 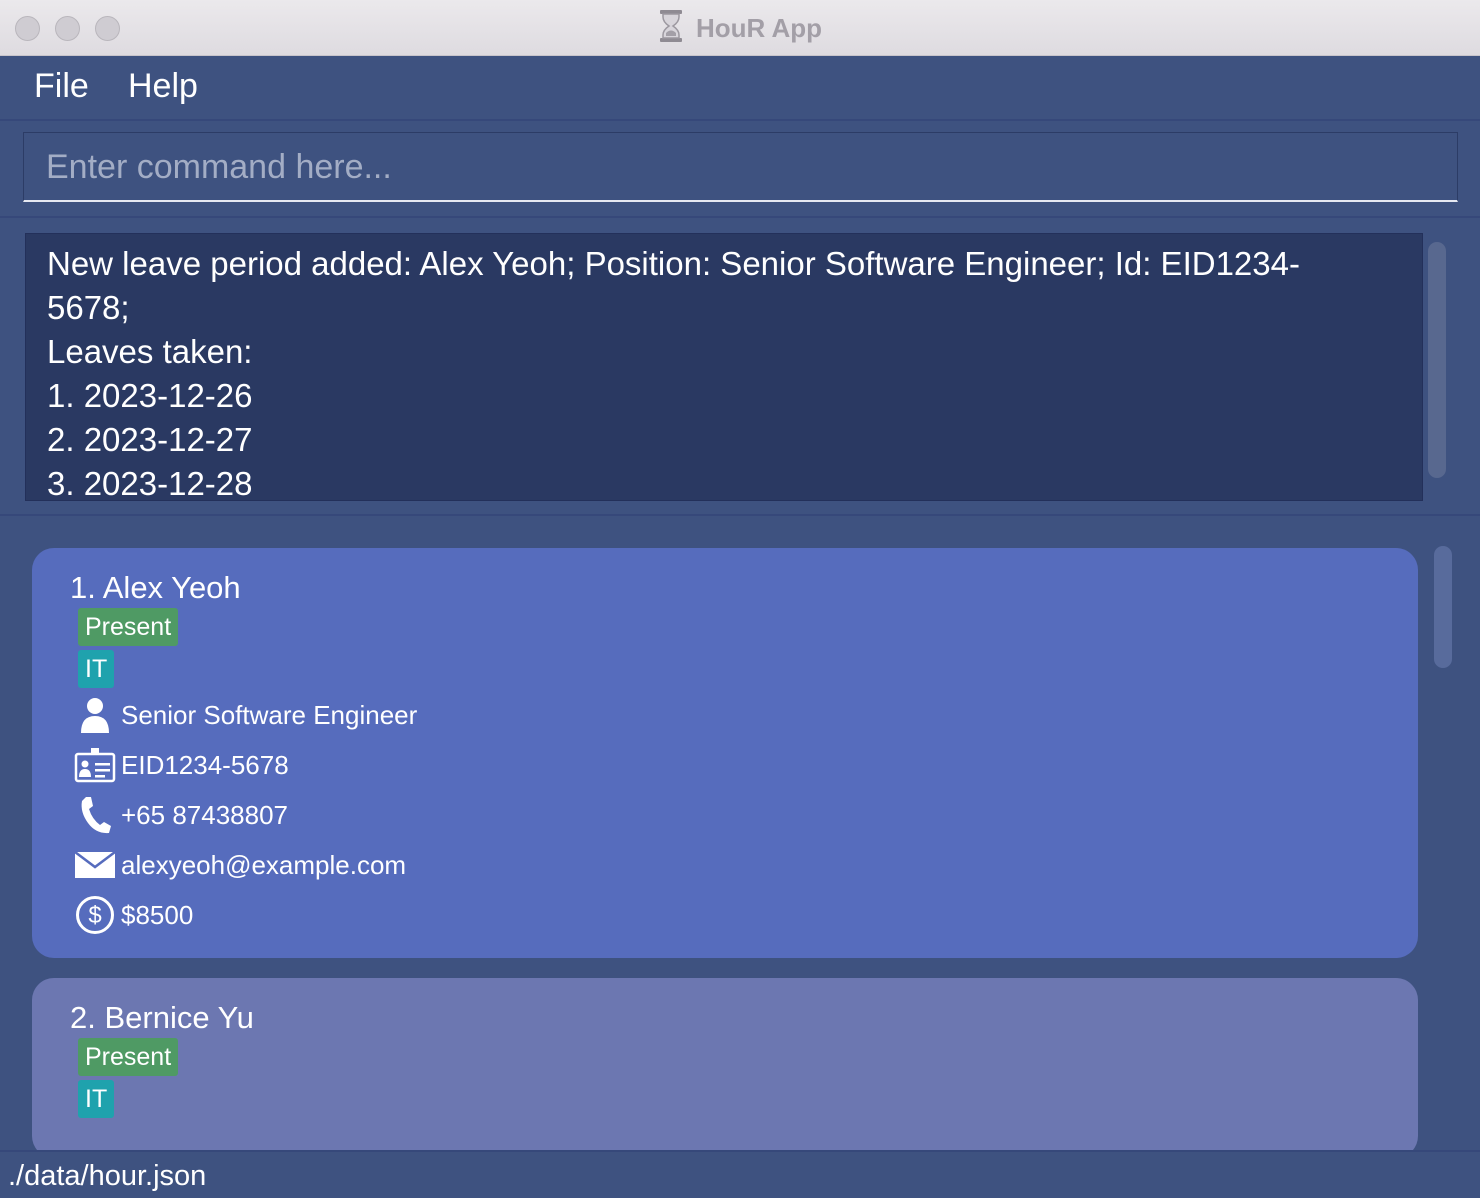 I want to click on data-file-path: ./data/hour.json, so click(x=107, y=1176).